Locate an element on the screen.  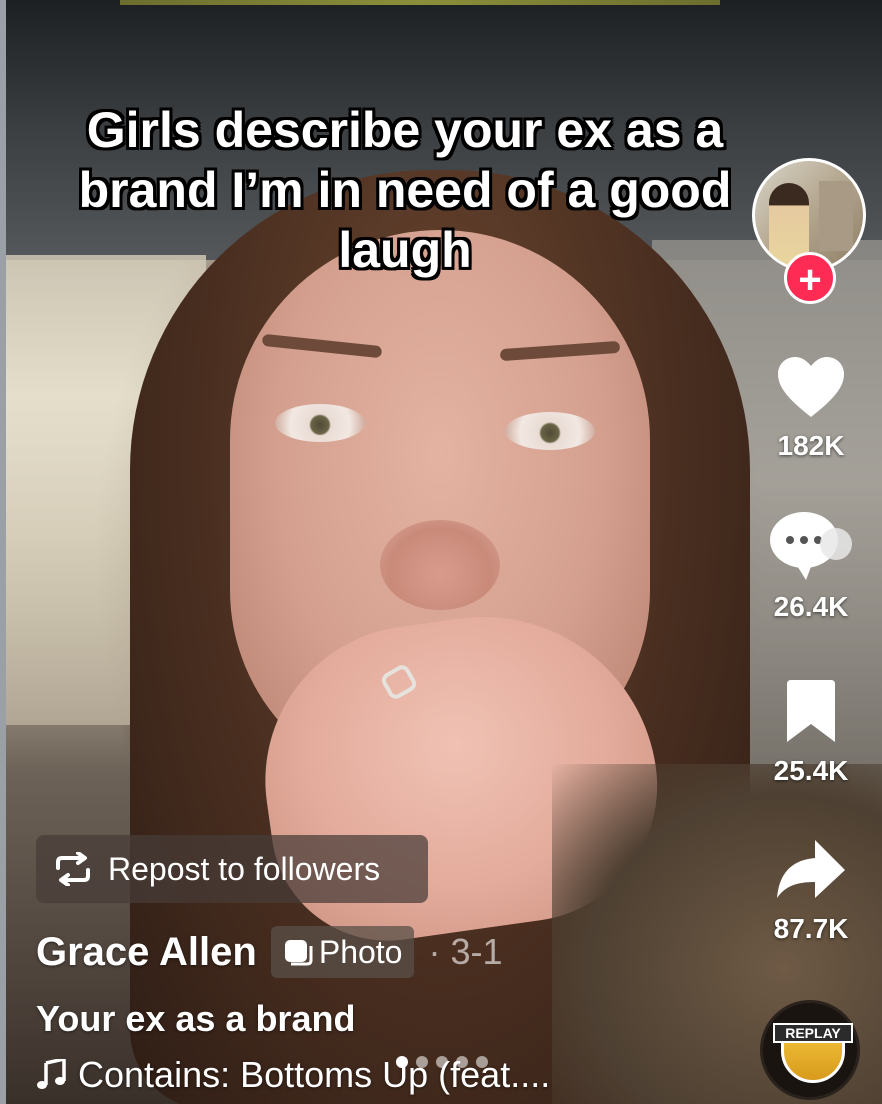
follow-button: + is located at coordinates (810, 278).